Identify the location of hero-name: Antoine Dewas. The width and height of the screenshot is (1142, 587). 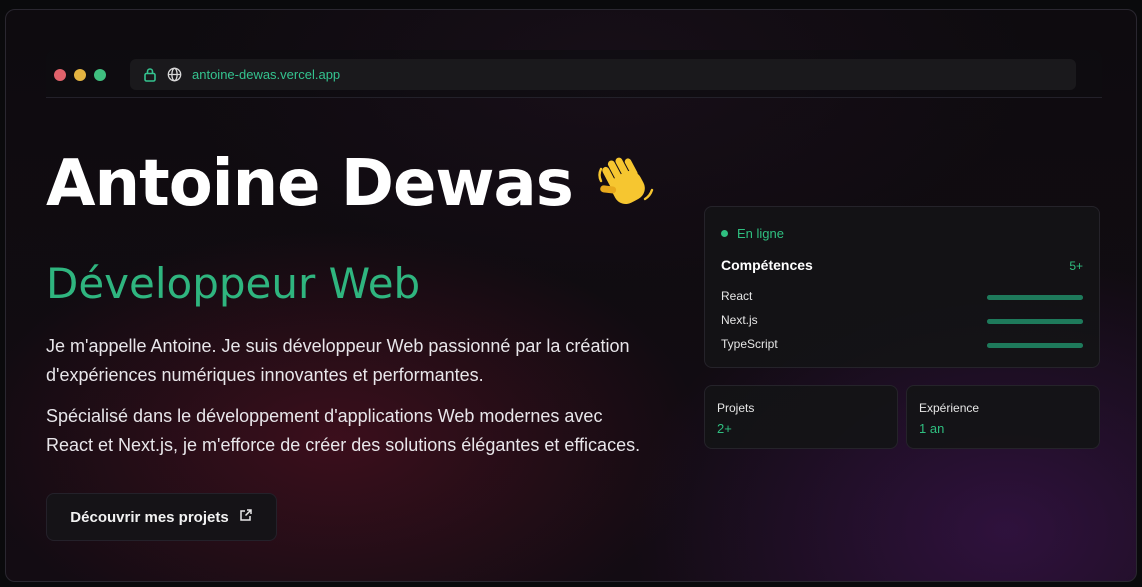
(310, 184).